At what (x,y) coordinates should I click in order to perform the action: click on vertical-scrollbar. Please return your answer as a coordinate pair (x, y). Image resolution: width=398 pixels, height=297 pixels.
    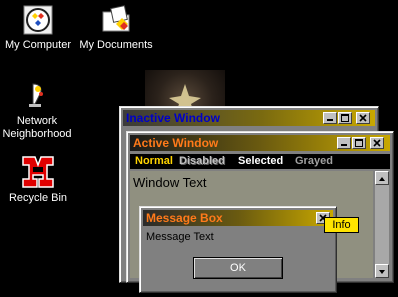
    Looking at the image, I should click on (382, 224).